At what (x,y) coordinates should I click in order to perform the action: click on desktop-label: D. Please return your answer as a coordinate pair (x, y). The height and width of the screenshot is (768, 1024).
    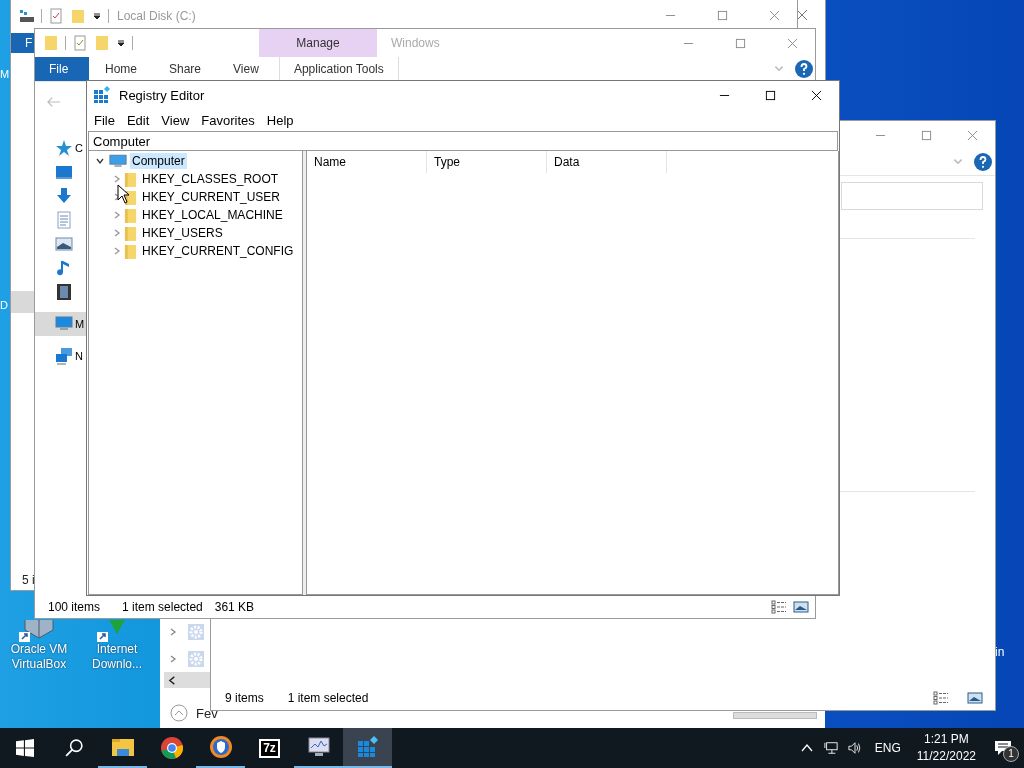
    Looking at the image, I should click on (4, 305).